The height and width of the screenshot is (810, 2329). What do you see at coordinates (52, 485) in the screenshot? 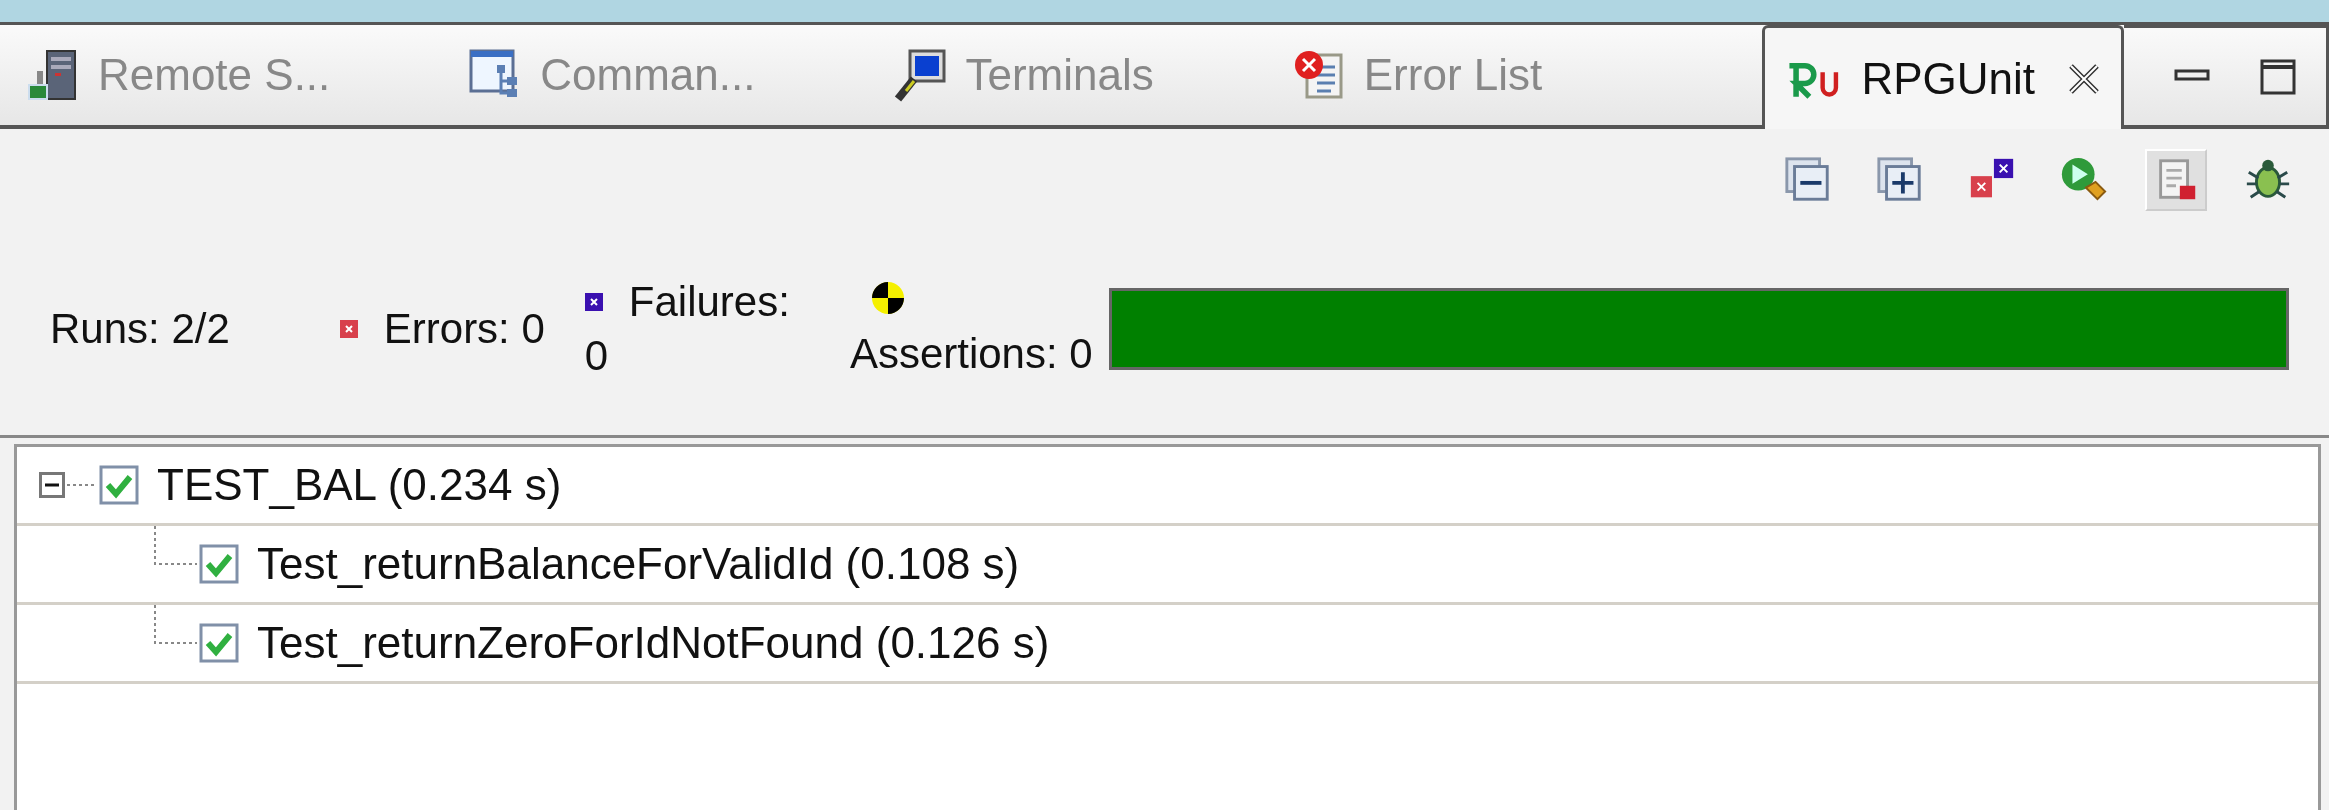
I see `collapse-icon` at bounding box center [52, 485].